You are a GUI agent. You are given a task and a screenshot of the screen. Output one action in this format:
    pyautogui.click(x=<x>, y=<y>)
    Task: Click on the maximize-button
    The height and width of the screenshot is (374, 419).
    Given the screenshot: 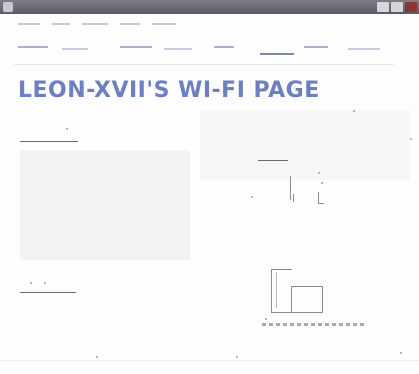 What is the action you would take?
    pyautogui.click(x=397, y=7)
    